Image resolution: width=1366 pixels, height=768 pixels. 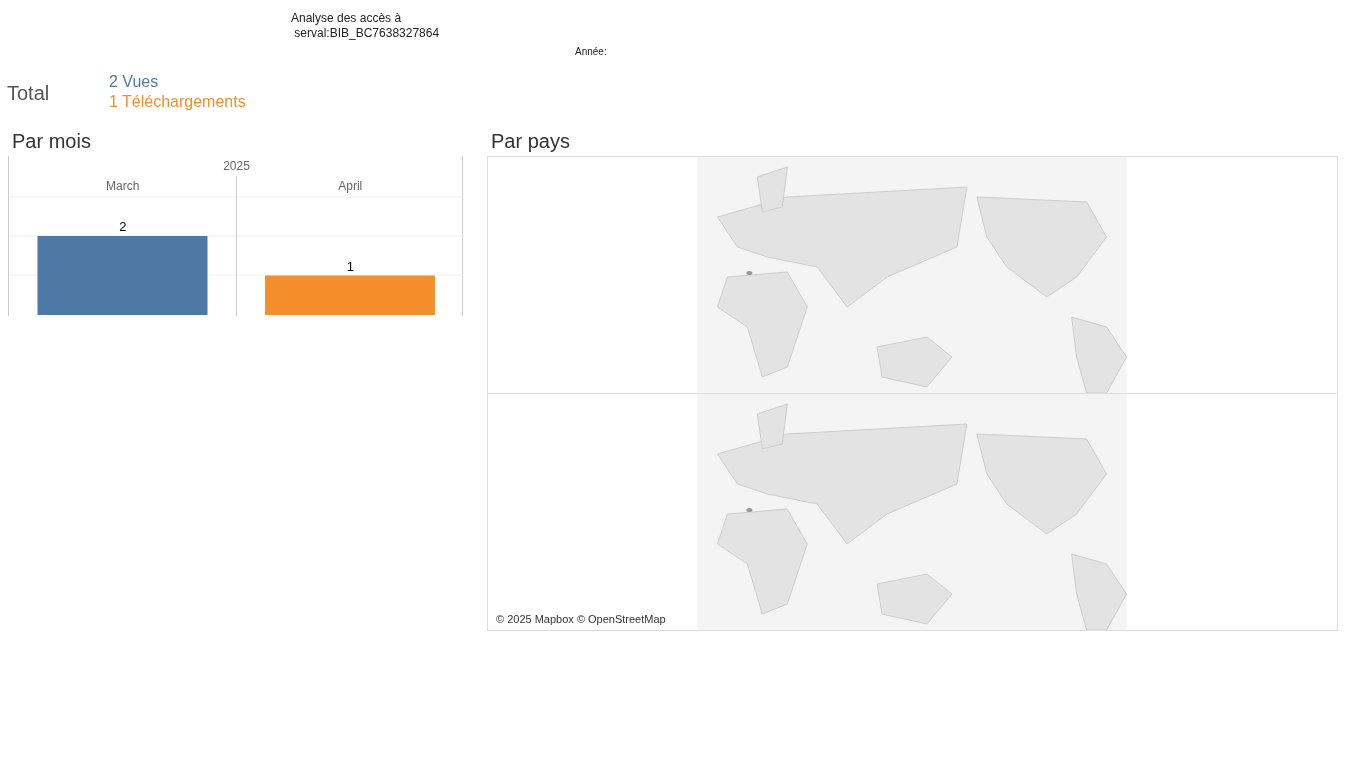 What do you see at coordinates (350, 186) in the screenshot?
I see `axis-label: April` at bounding box center [350, 186].